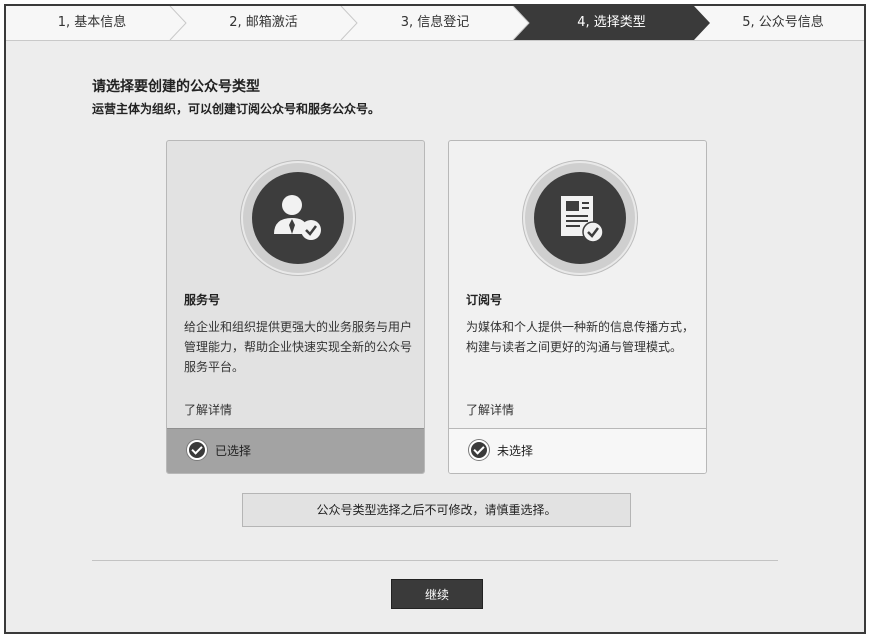 This screenshot has height=641, width=875. What do you see at coordinates (176, 87) in the screenshot?
I see `page-title: 请选择要创建的公众号类型` at bounding box center [176, 87].